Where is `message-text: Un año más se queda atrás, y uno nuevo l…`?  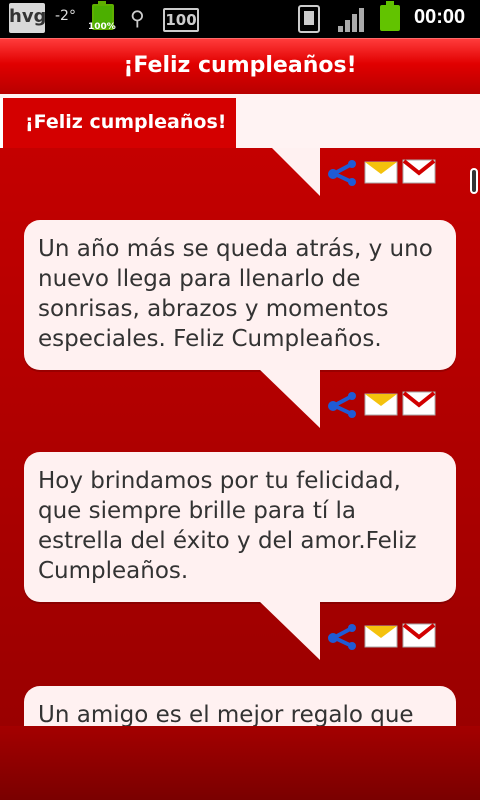
message-text: Un año más se queda atrás, y uno nuevo l… is located at coordinates (235, 294).